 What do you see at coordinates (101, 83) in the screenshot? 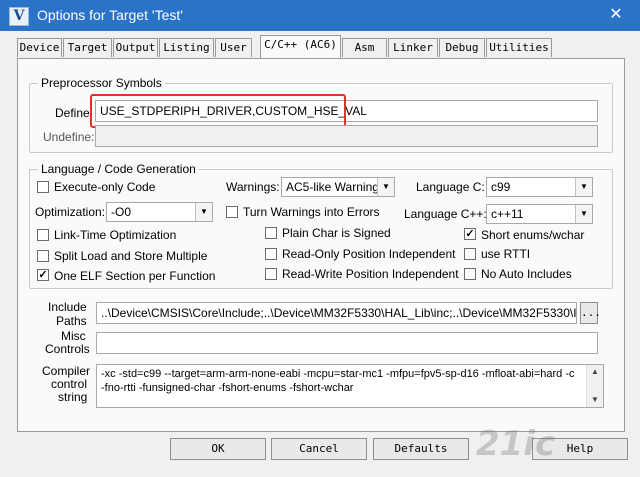
I see `preprocessor-legend: Preprocessor Symbols` at bounding box center [101, 83].